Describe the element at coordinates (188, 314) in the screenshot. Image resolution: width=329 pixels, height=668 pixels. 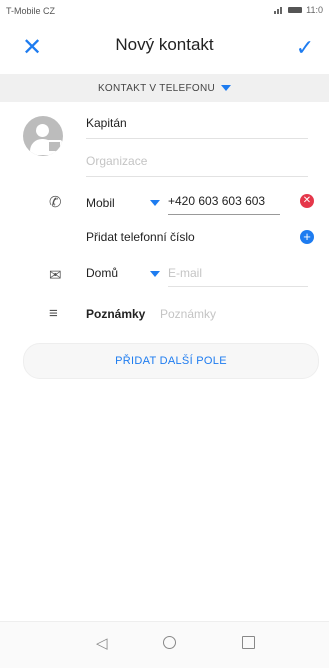
I see `notes-placeholder: Poznámky` at that location.